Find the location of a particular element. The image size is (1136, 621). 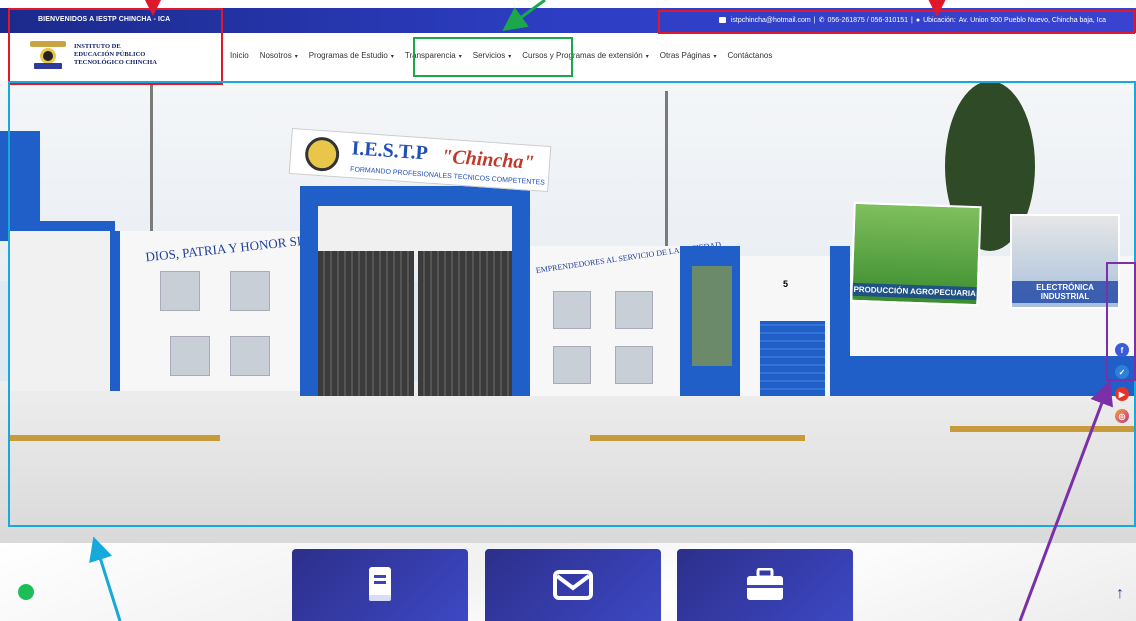

phone-numbers: 056-261875 / 056-310151 is located at coordinates (867, 20).